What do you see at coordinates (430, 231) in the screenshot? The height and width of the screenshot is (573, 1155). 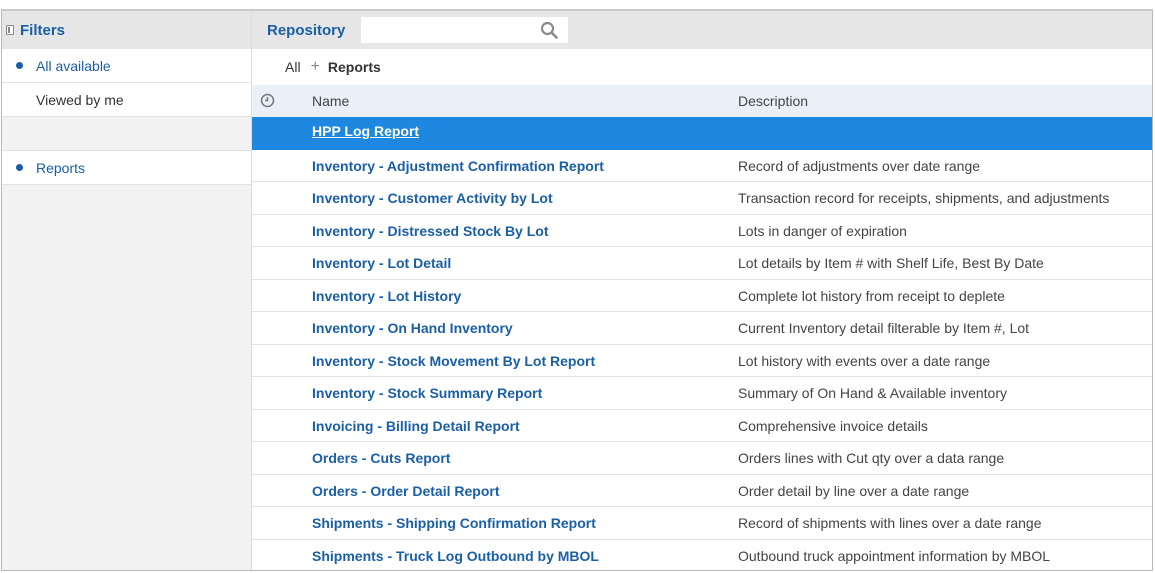 I see `report-name-link: Inventory - Distressed Stock By Lot` at bounding box center [430, 231].